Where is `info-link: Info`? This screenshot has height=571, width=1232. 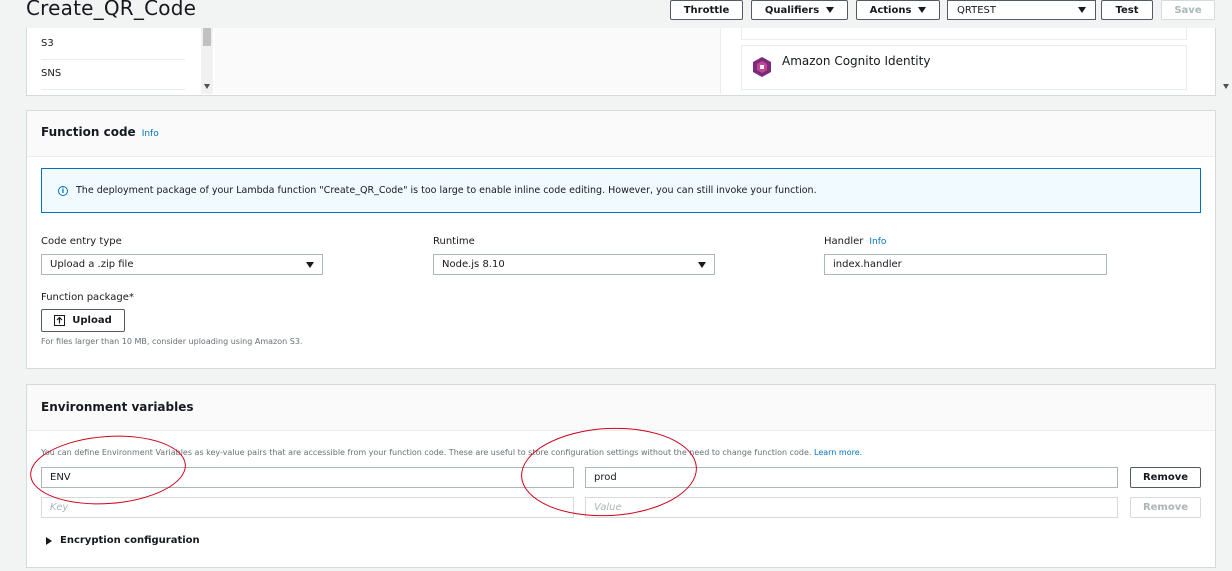 info-link: Info is located at coordinates (150, 134).